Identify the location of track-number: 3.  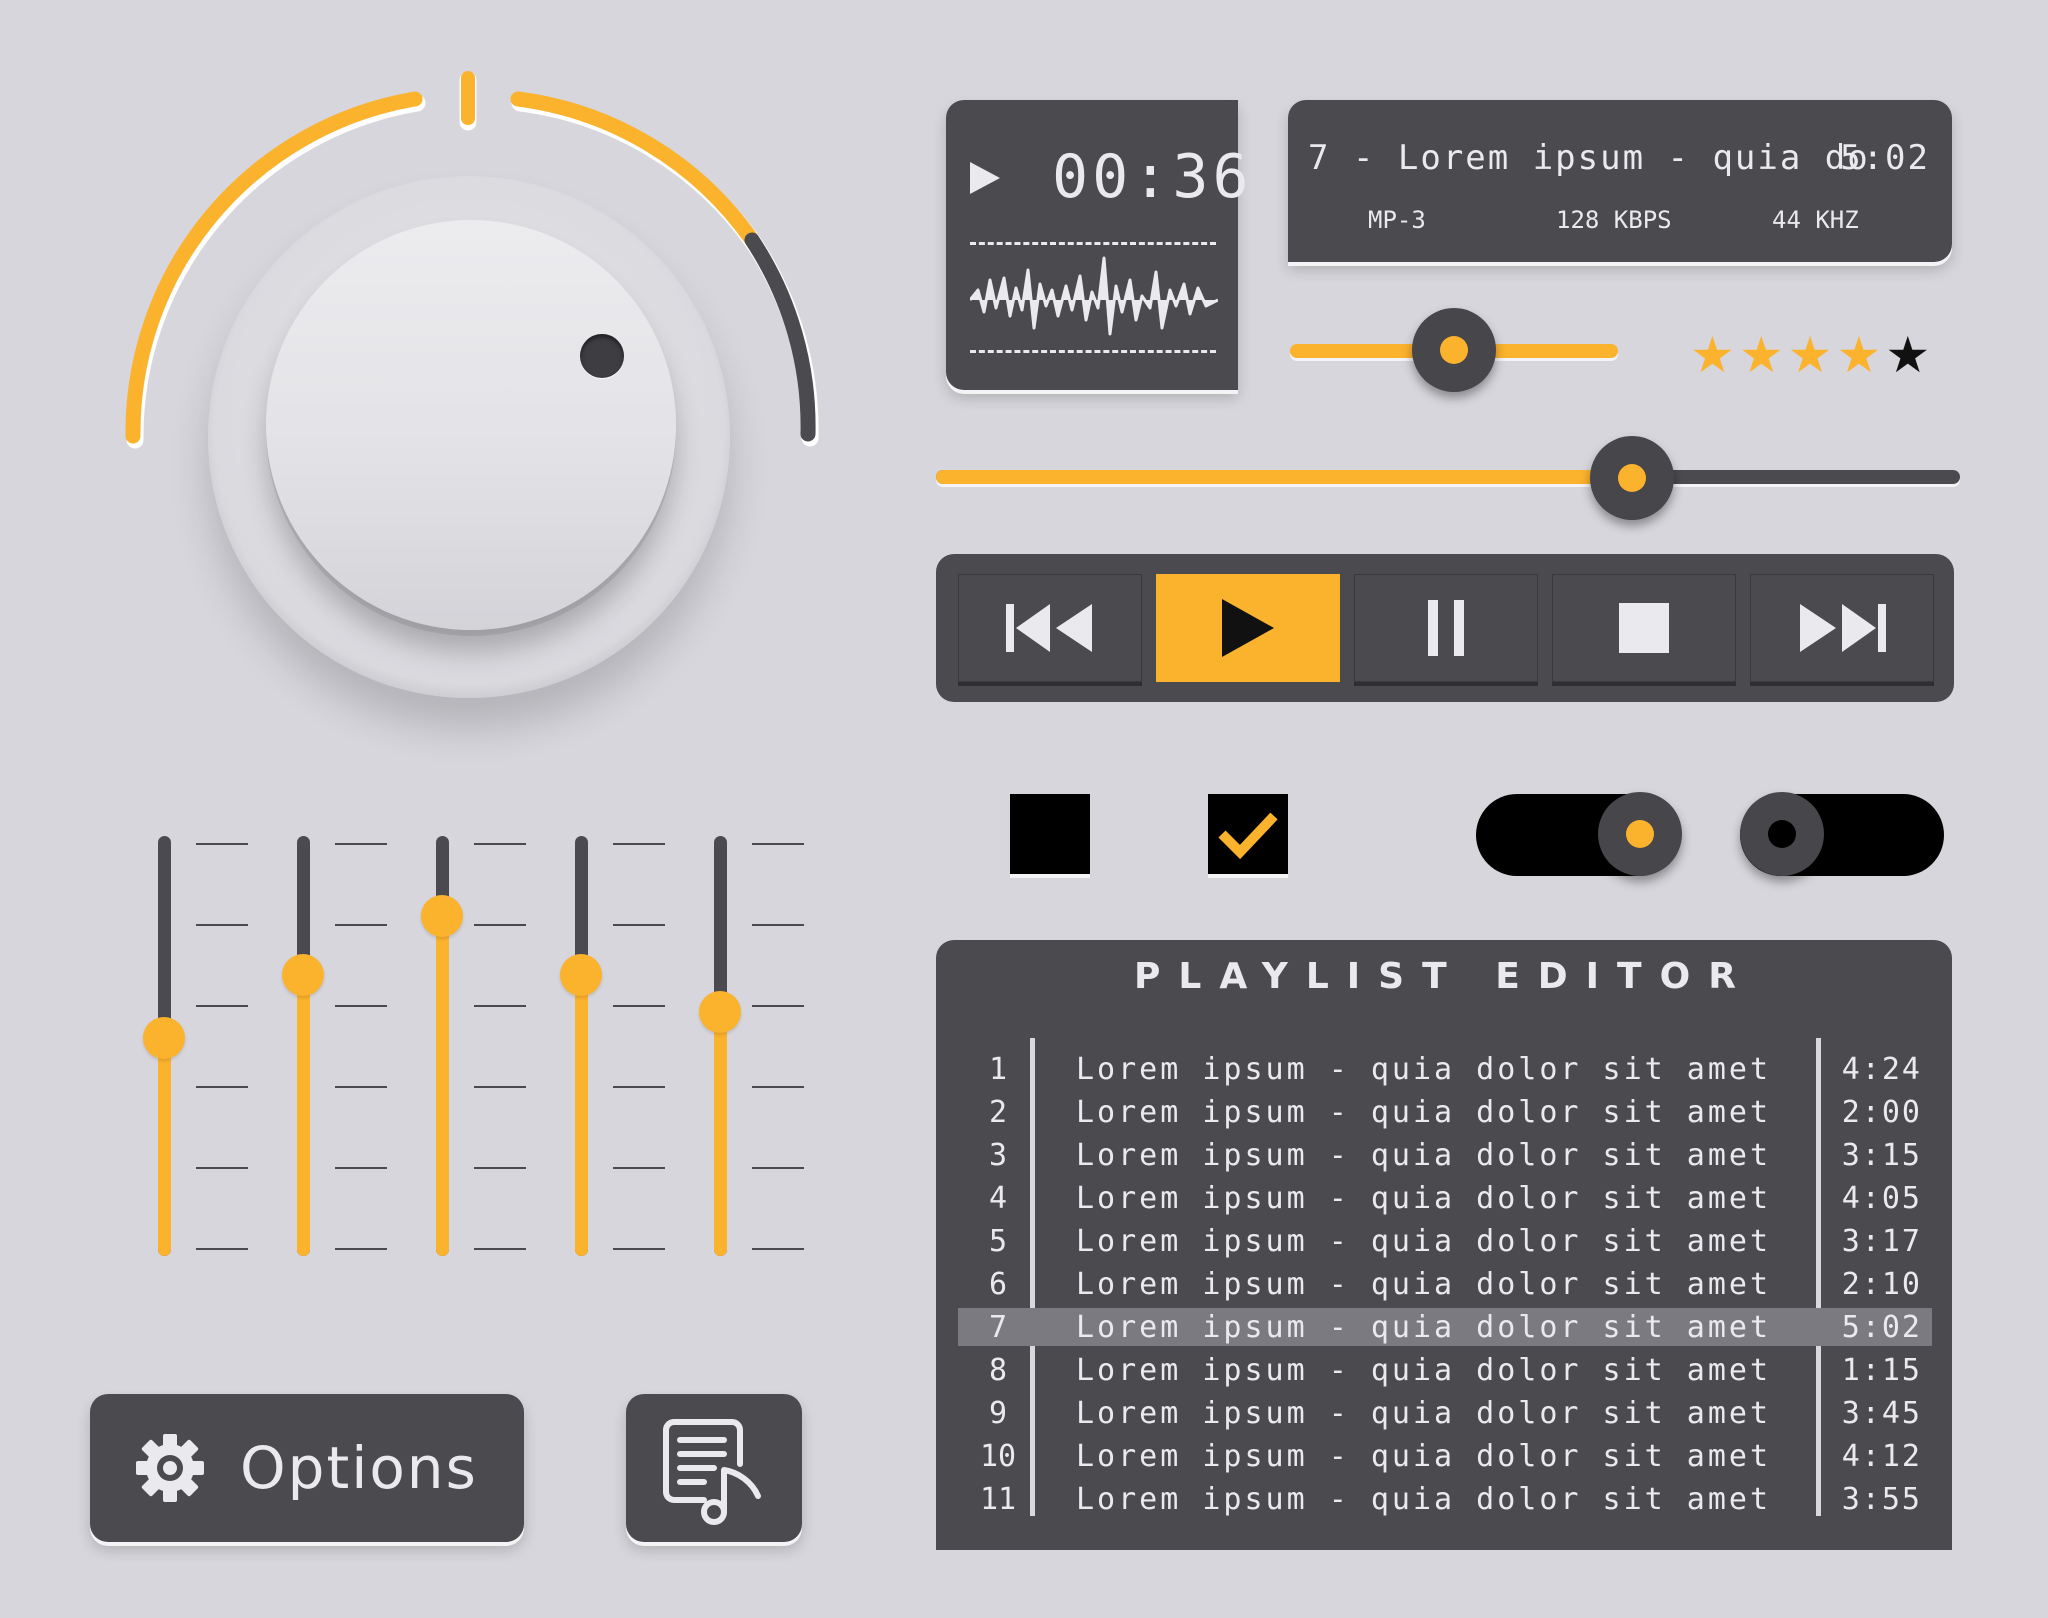
(998, 1155).